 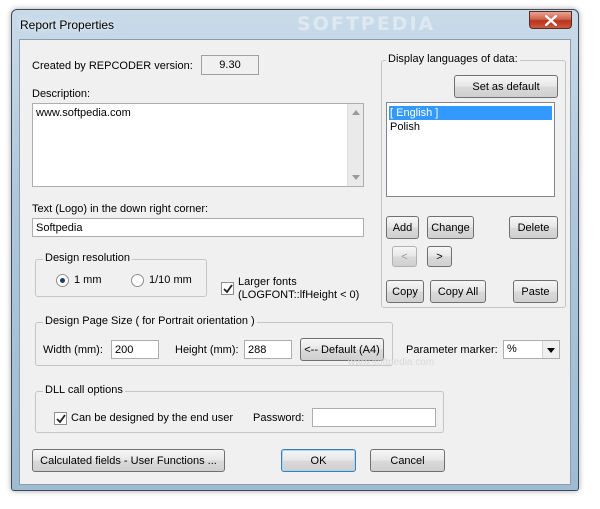 I want to click on copy-button: Copy, so click(x=405, y=291).